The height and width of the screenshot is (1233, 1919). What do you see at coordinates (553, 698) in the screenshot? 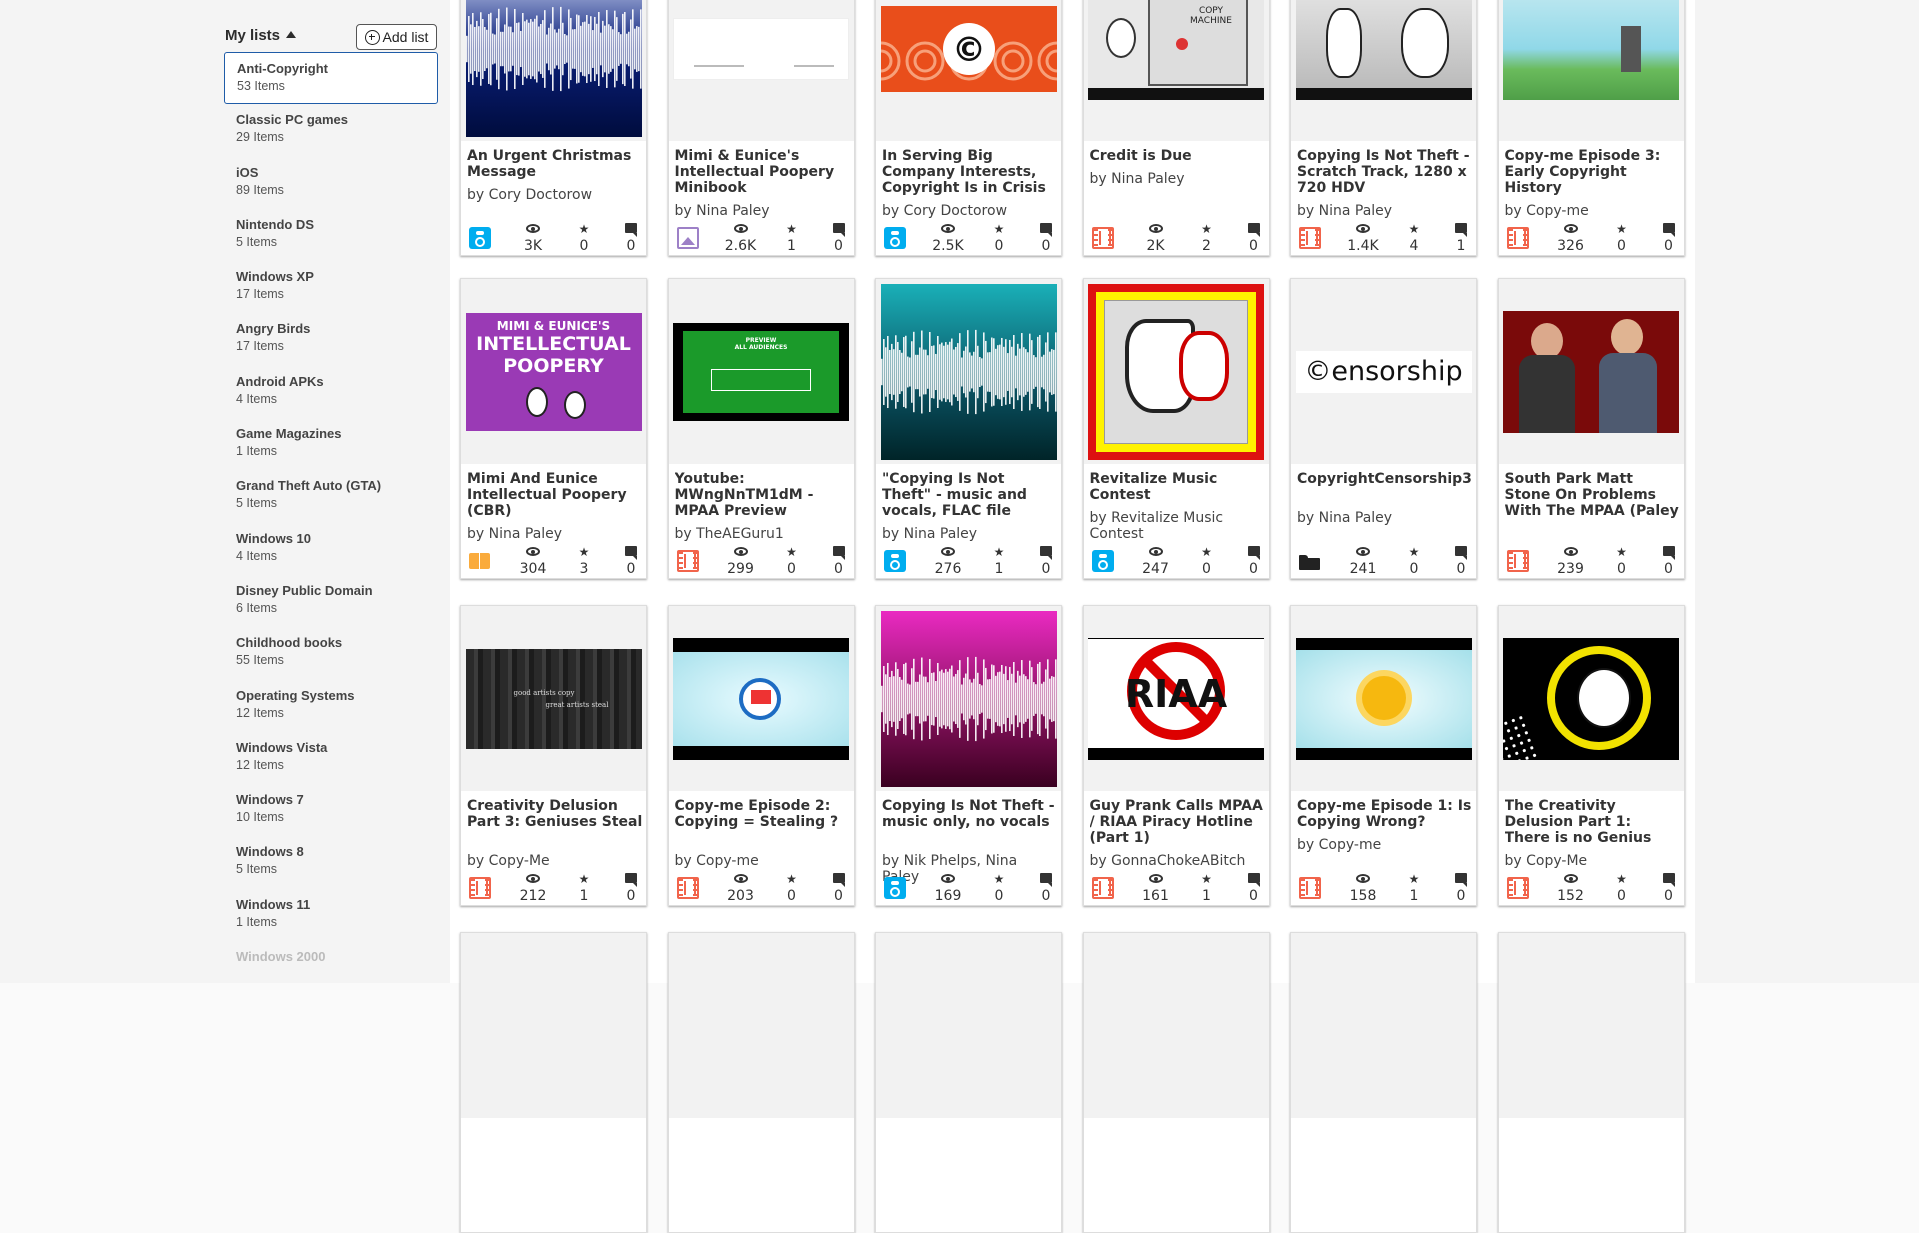
I see `item-thumbnail: good artists copy great artists steal` at bounding box center [553, 698].